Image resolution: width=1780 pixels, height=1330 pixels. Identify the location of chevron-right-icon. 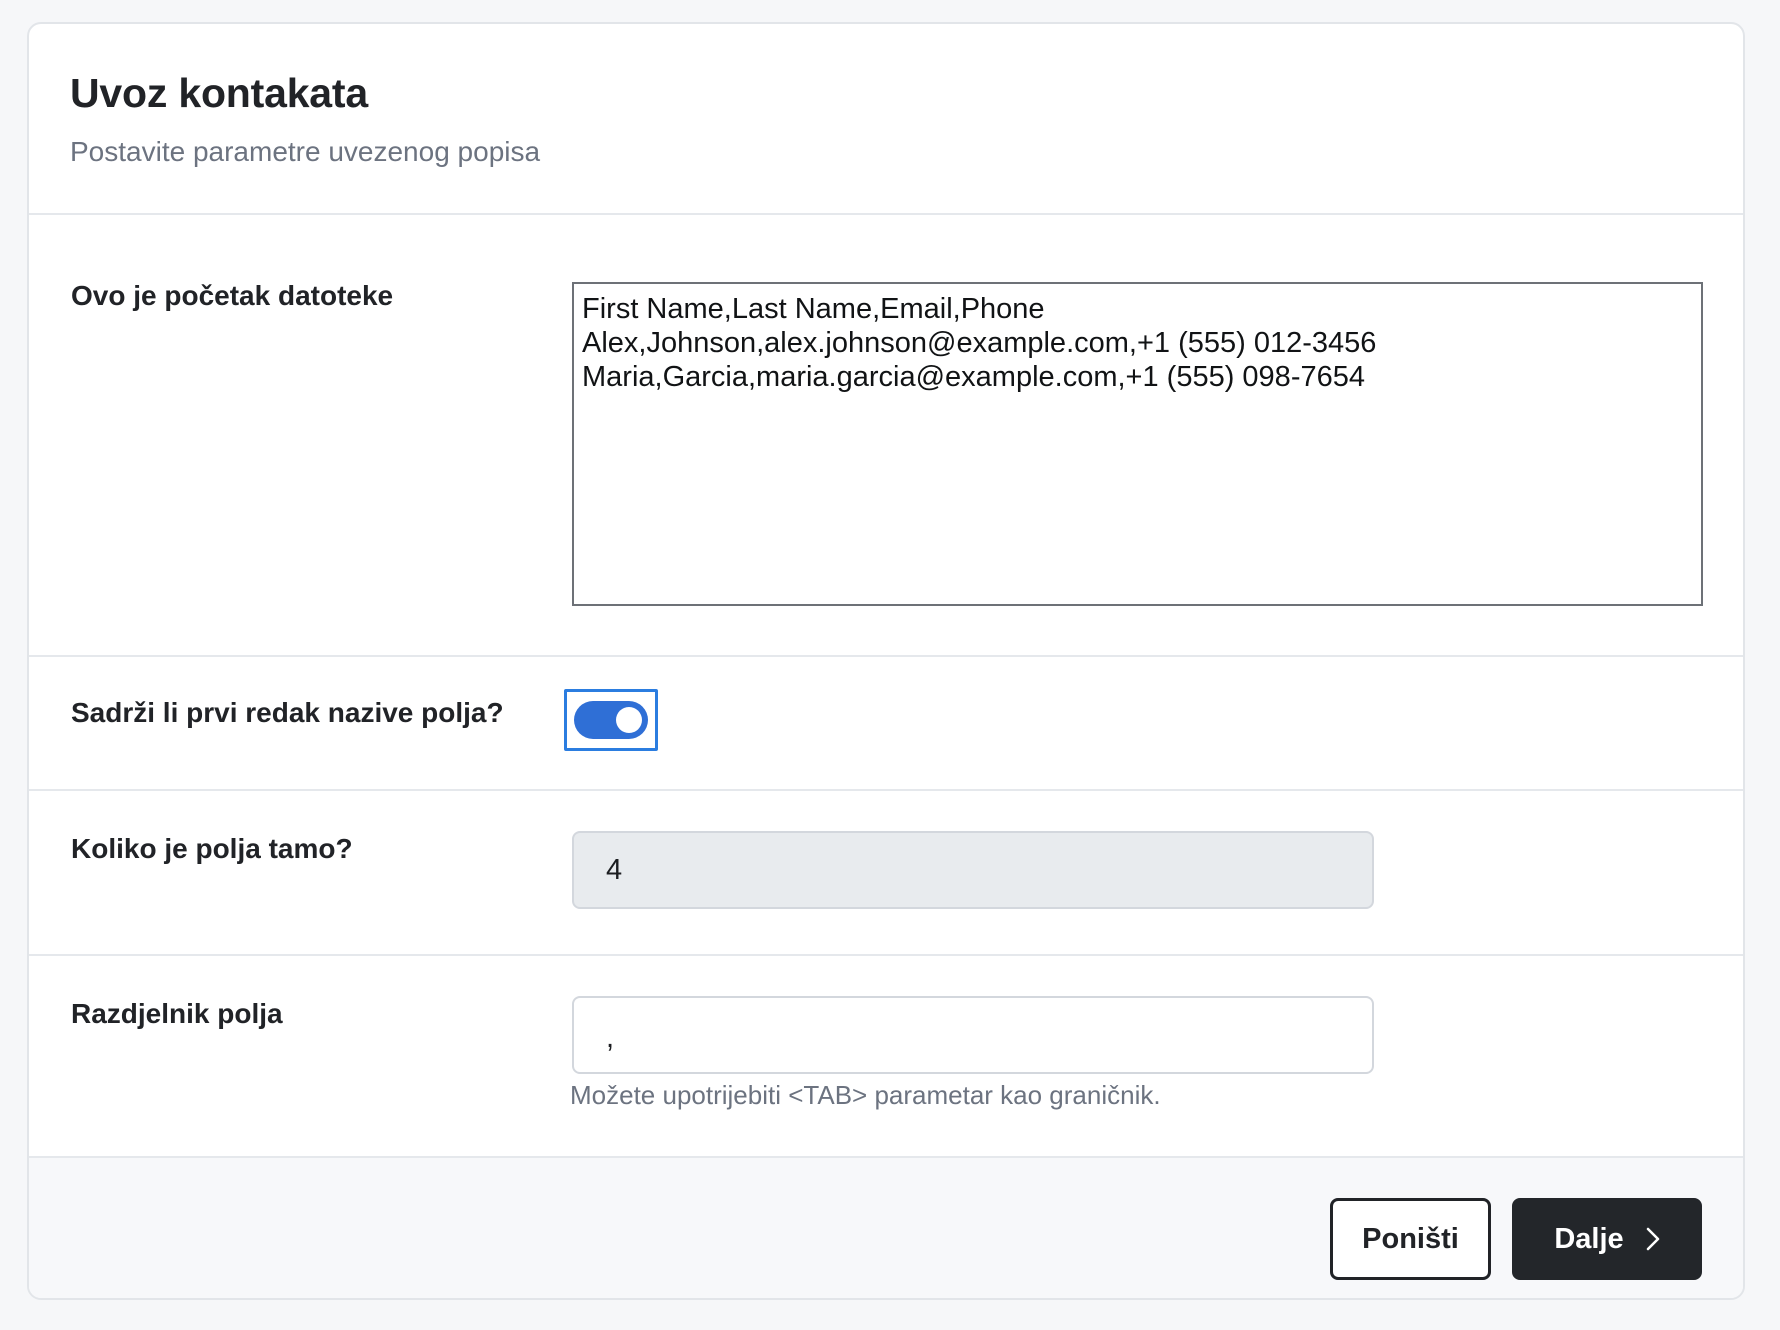
(1652, 1239).